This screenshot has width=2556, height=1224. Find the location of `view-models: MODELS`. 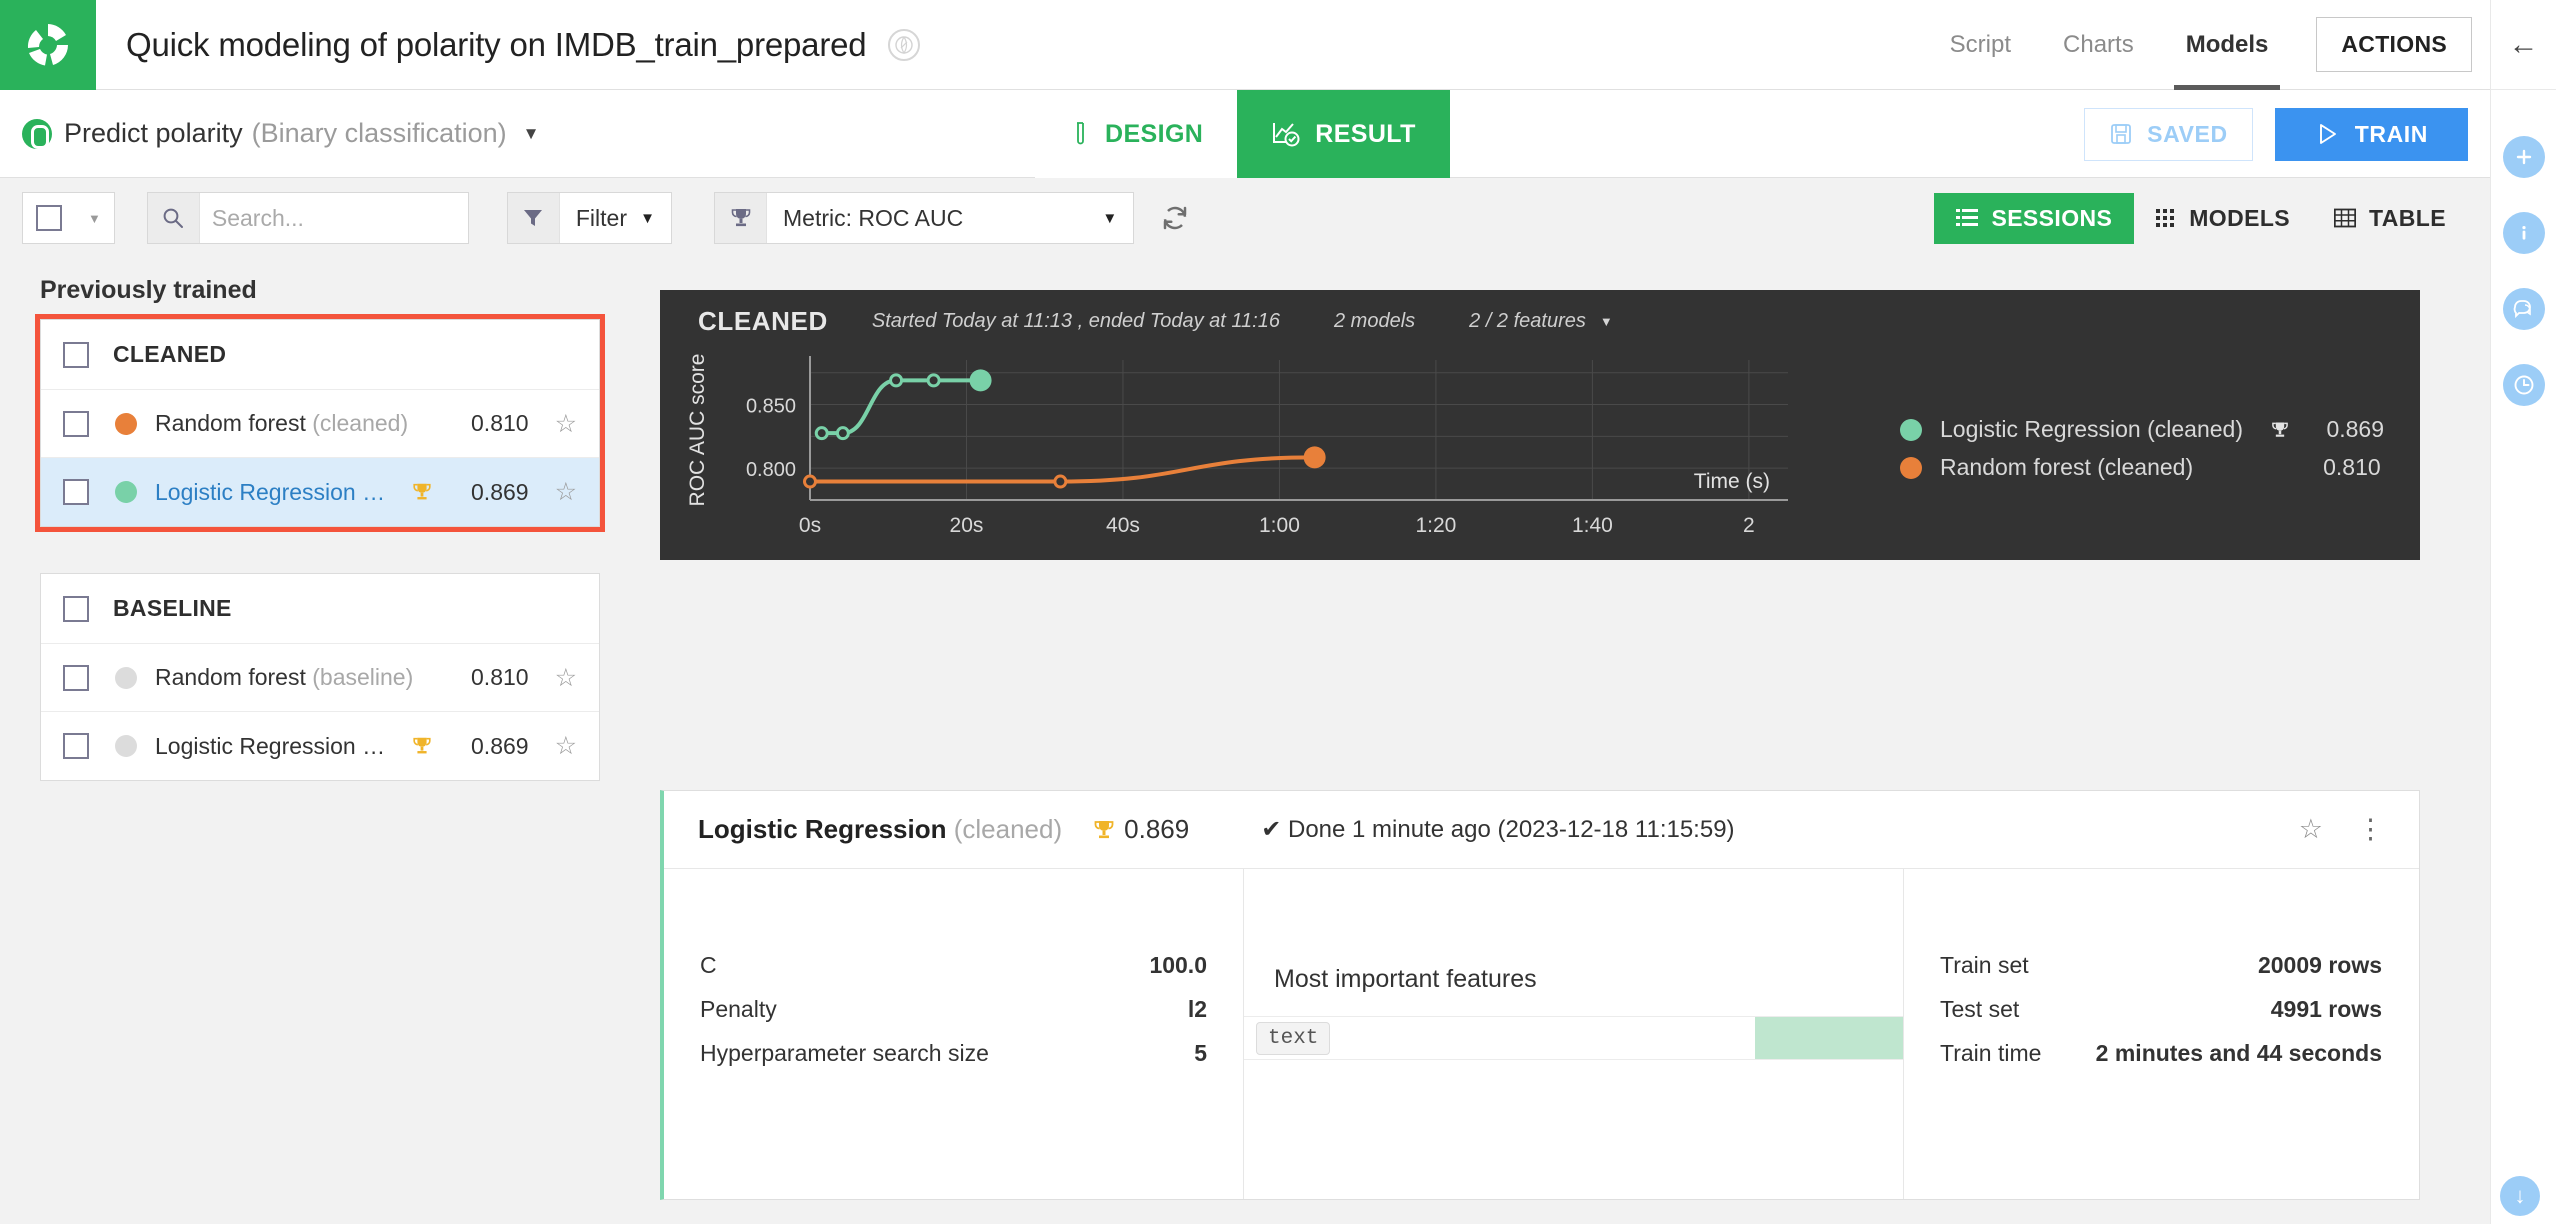

view-models: MODELS is located at coordinates (2223, 218).